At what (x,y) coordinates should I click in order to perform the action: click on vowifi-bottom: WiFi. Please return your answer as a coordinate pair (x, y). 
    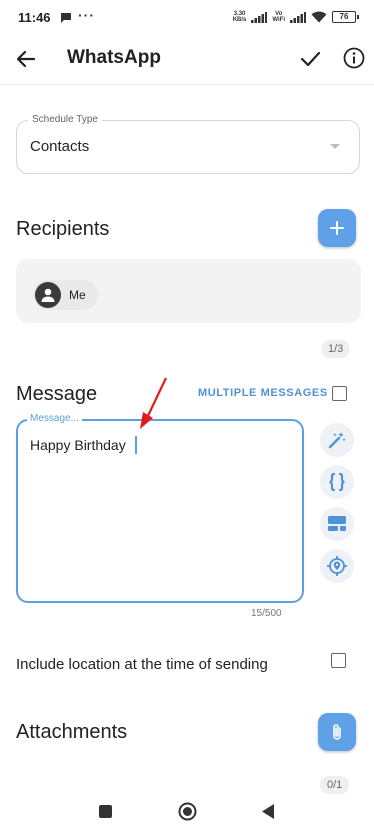
    Looking at the image, I should click on (278, 20).